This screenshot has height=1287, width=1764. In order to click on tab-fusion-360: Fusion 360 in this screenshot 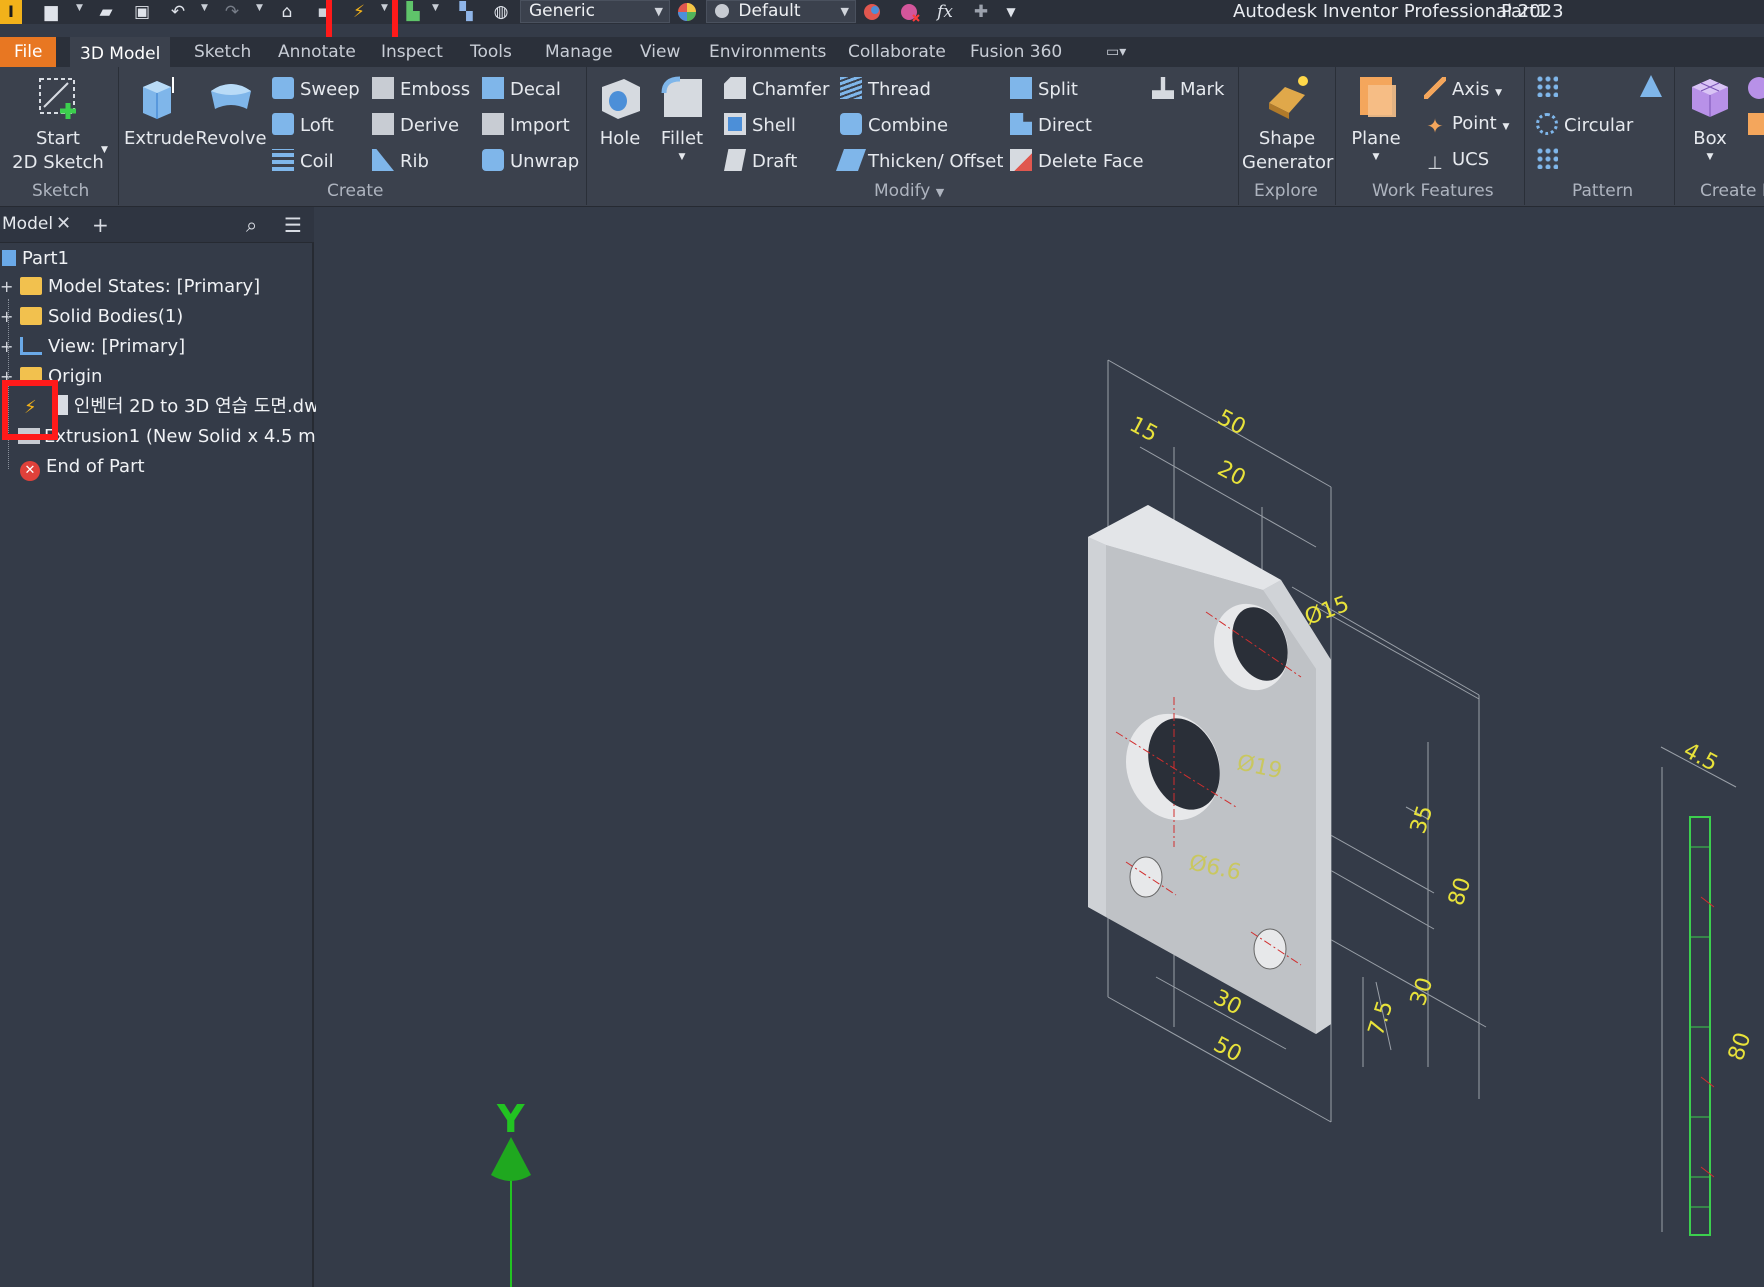, I will do `click(1016, 52)`.